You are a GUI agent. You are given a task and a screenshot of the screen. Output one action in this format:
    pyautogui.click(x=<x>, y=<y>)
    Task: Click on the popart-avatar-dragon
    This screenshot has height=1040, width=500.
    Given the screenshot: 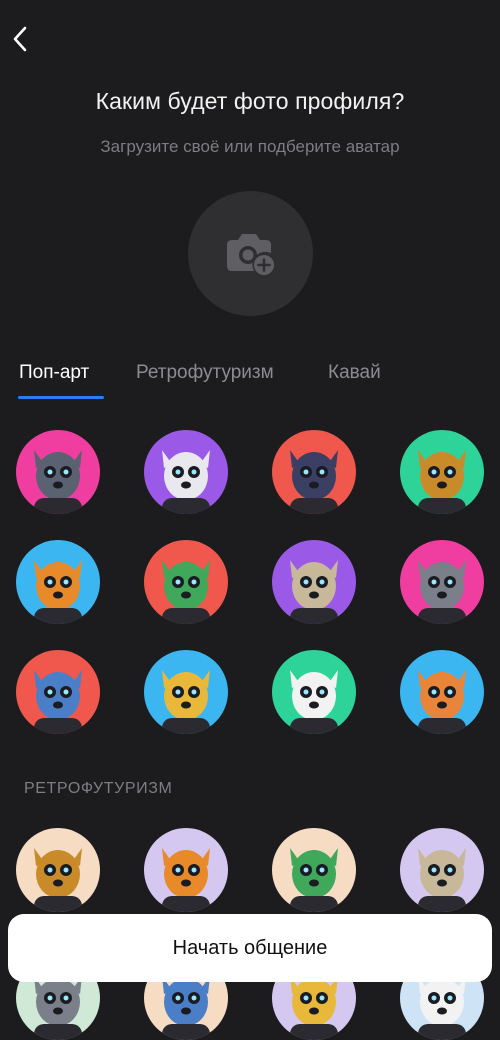 What is the action you would take?
    pyautogui.click(x=186, y=582)
    